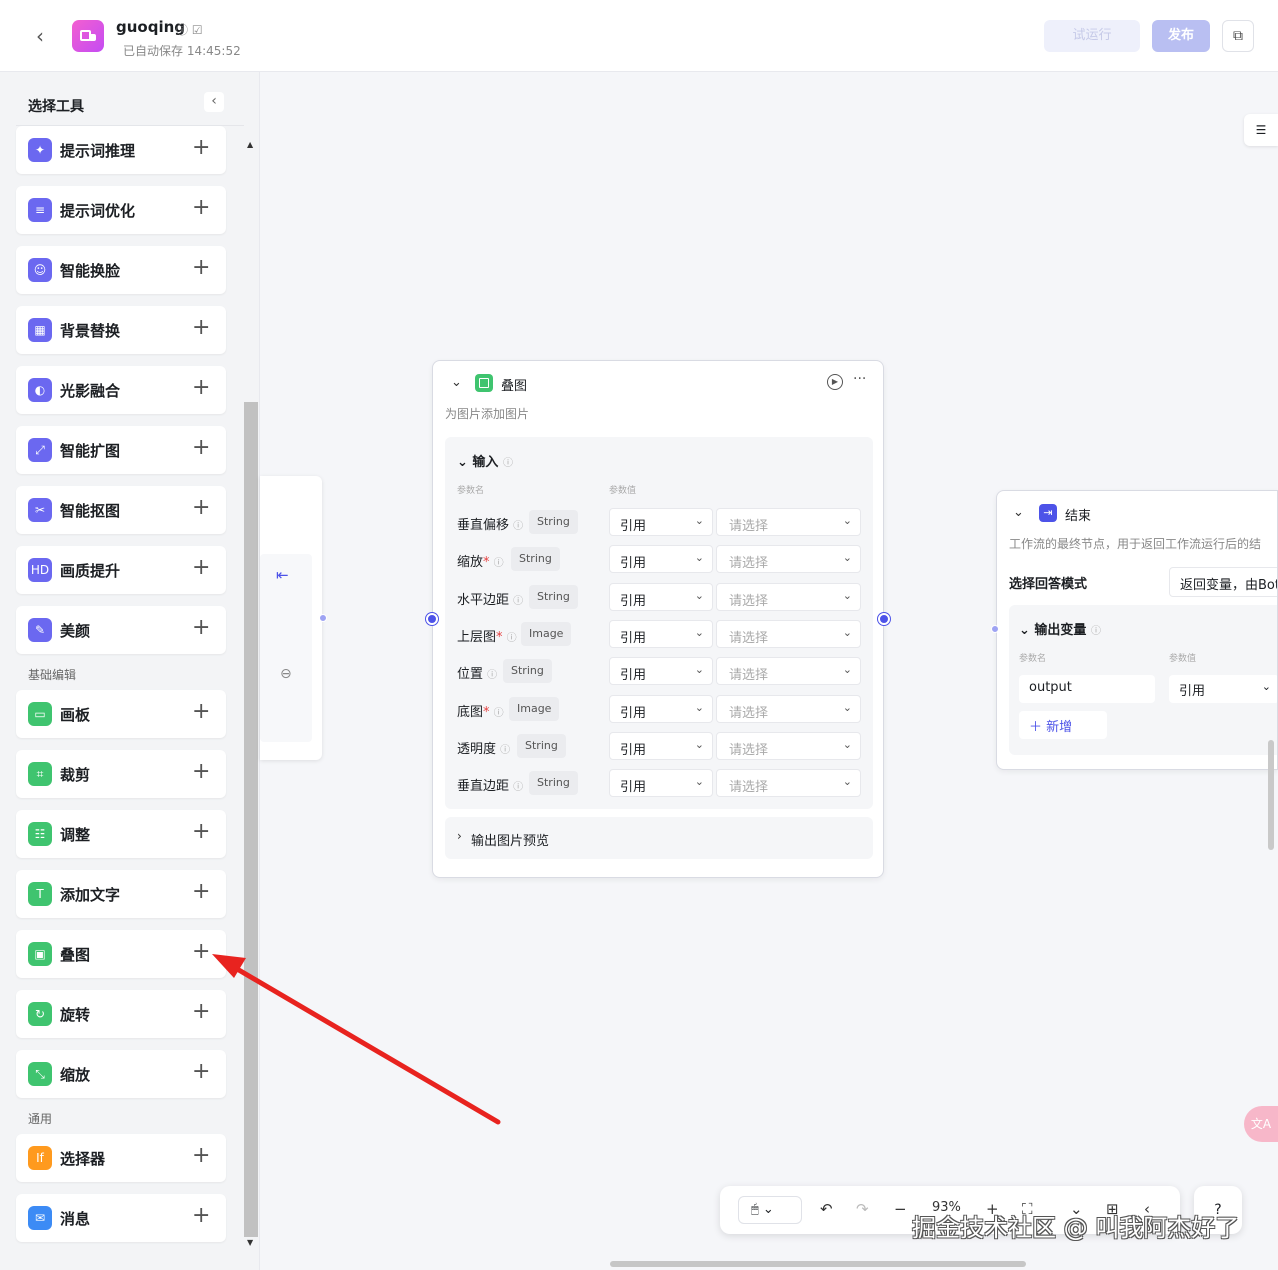 The width and height of the screenshot is (1278, 1270). Describe the element at coordinates (485, 460) in the screenshot. I see `input-title: ⌄ 输入 ⓘ` at that location.